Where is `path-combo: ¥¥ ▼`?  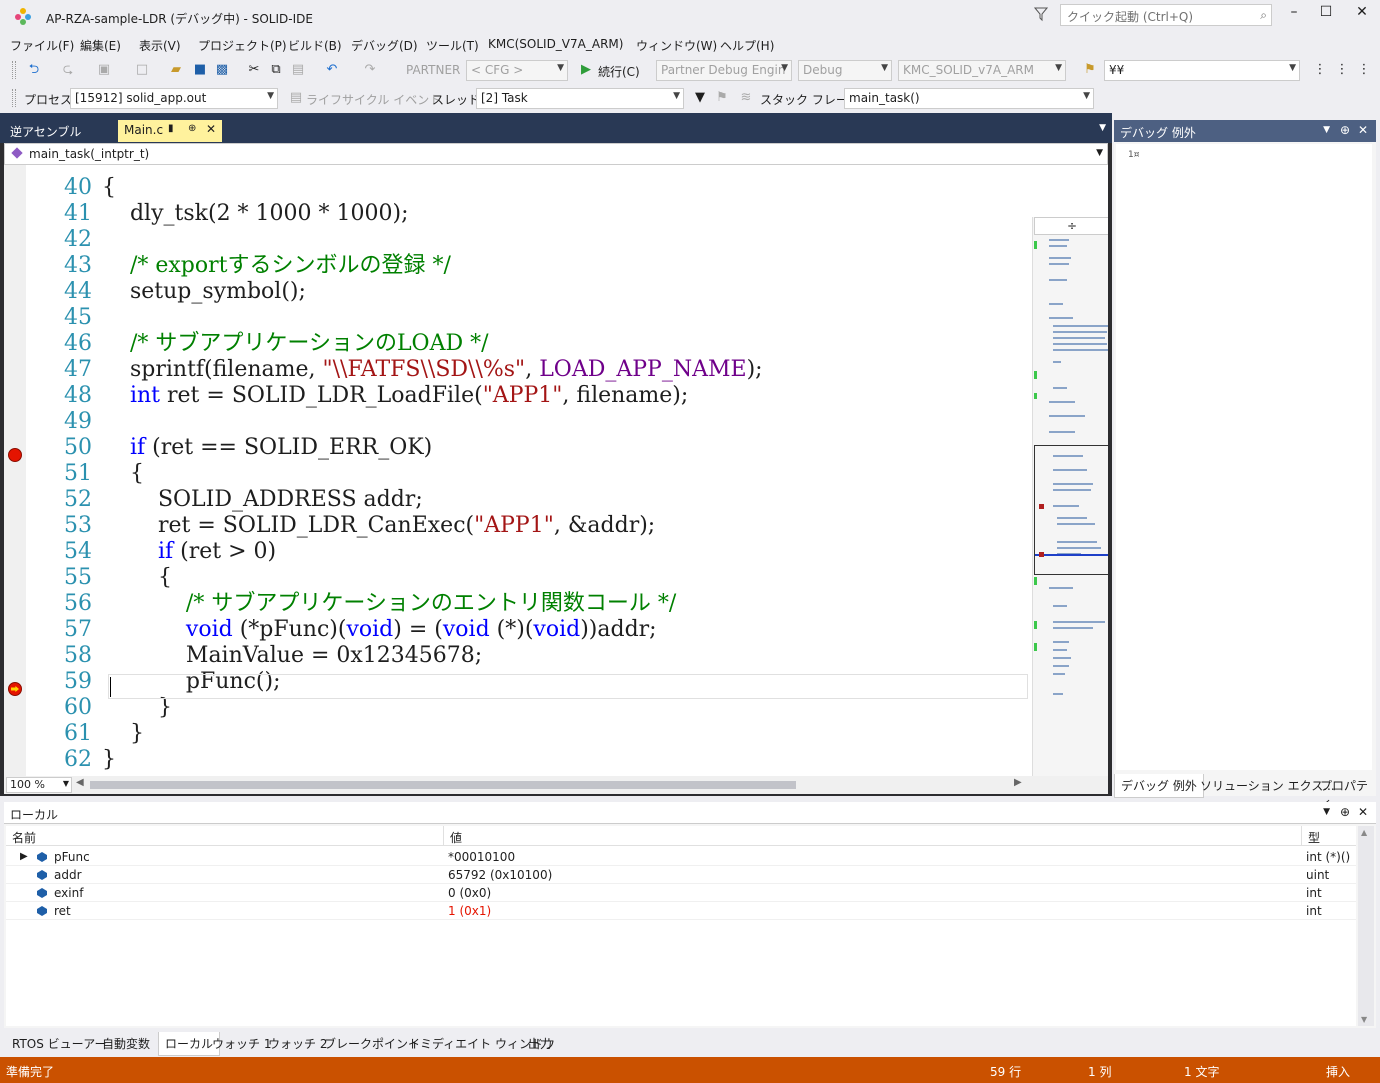
path-combo: ¥¥ ▼ is located at coordinates (1202, 70).